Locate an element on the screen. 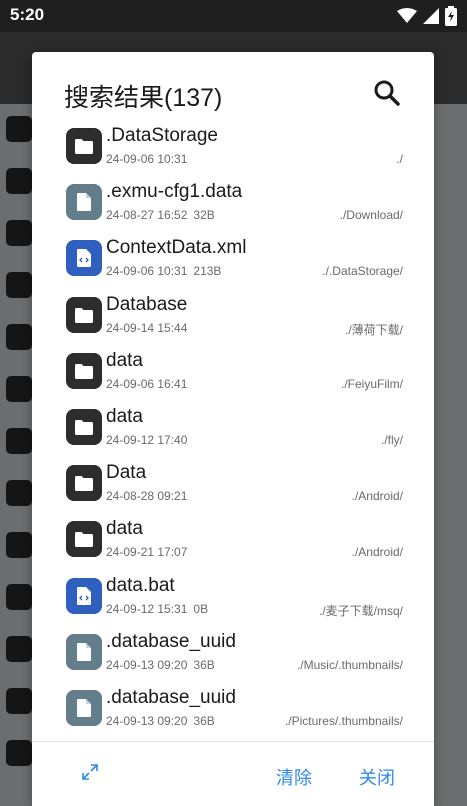 This screenshot has width=467, height=806. expand-icon is located at coordinates (90, 772).